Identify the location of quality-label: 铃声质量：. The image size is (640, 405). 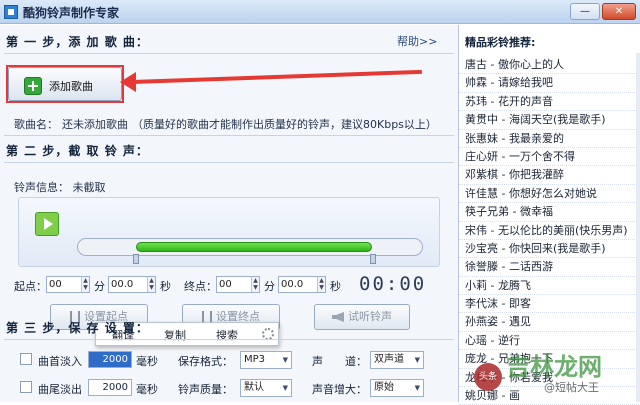
(205, 389).